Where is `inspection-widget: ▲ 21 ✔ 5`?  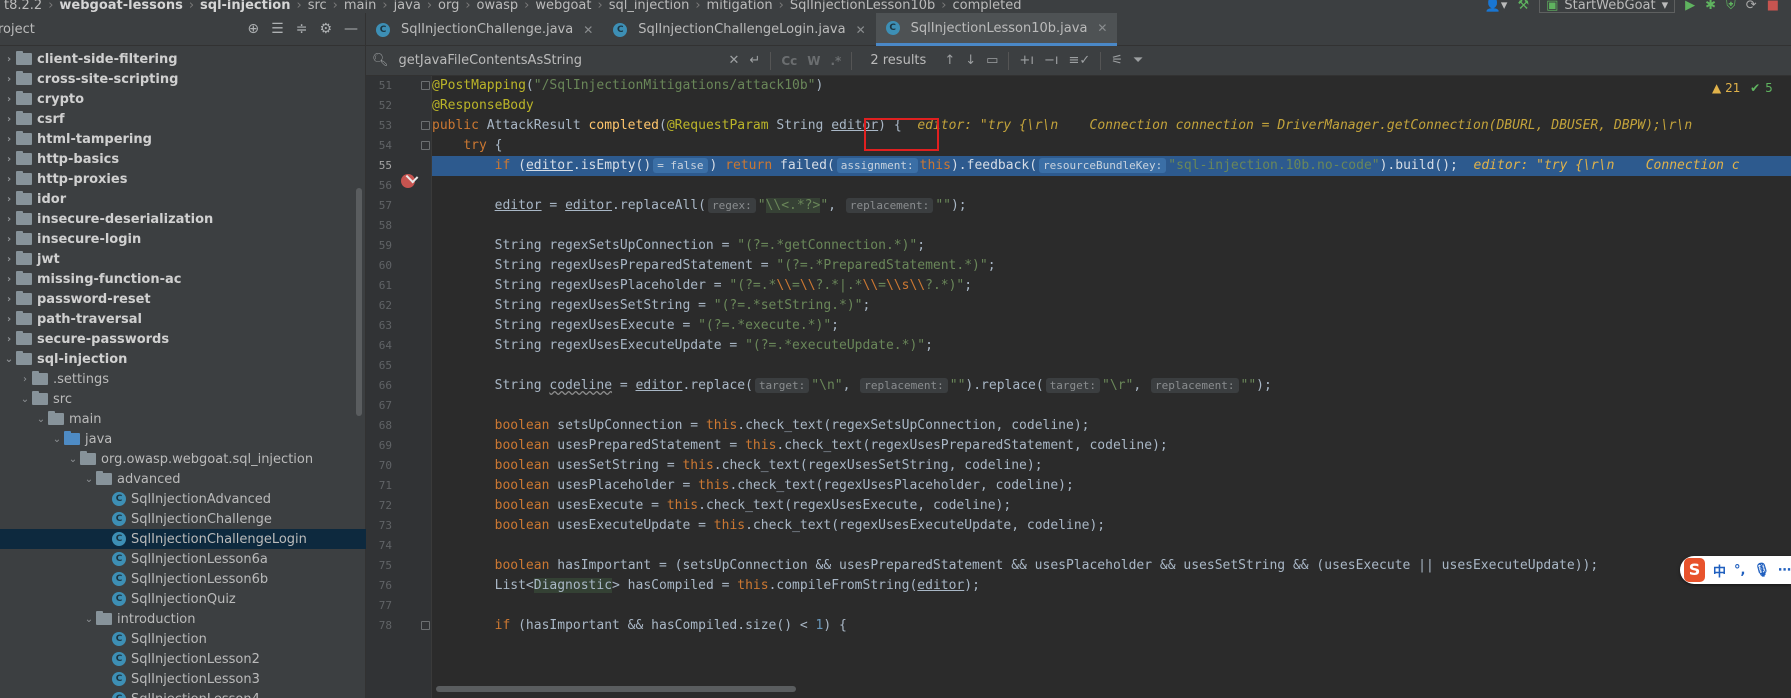
inspection-widget: ▲ 21 ✔ 5 is located at coordinates (1742, 88).